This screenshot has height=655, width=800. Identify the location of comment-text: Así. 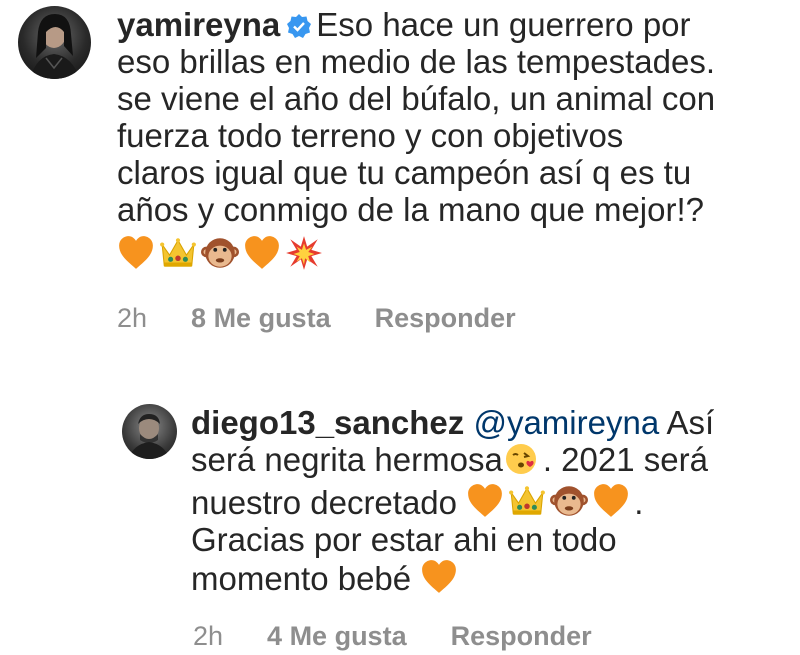
(690, 422).